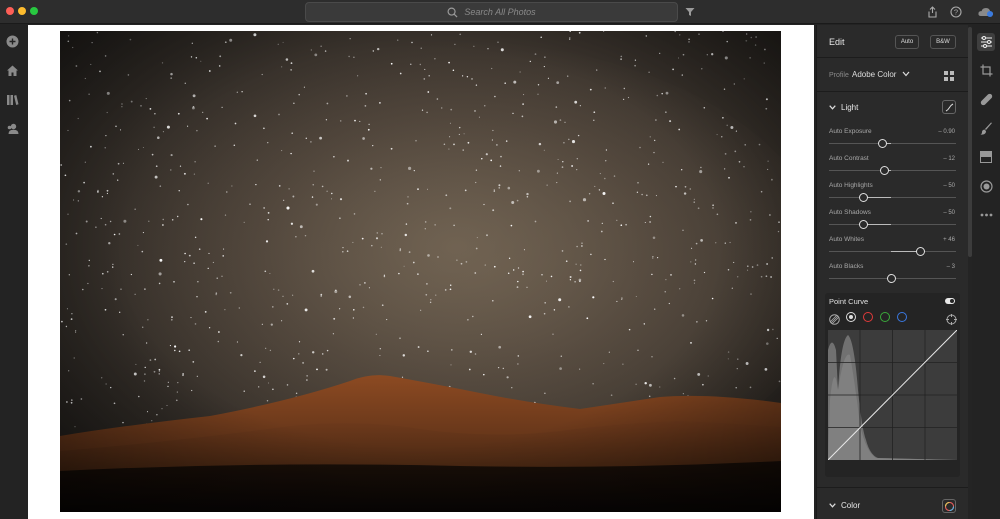  What do you see at coordinates (986, 186) in the screenshot?
I see `radial-gradient-icon` at bounding box center [986, 186].